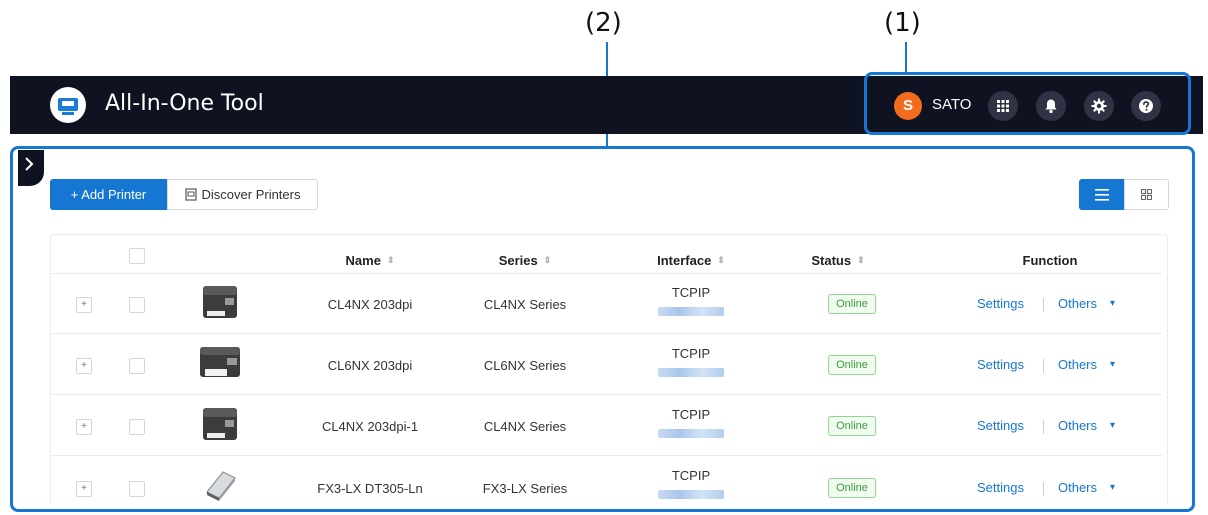 Image resolution: width=1208 pixels, height=515 pixels. Describe the element at coordinates (190, 194) in the screenshot. I see `discover-icon` at that location.